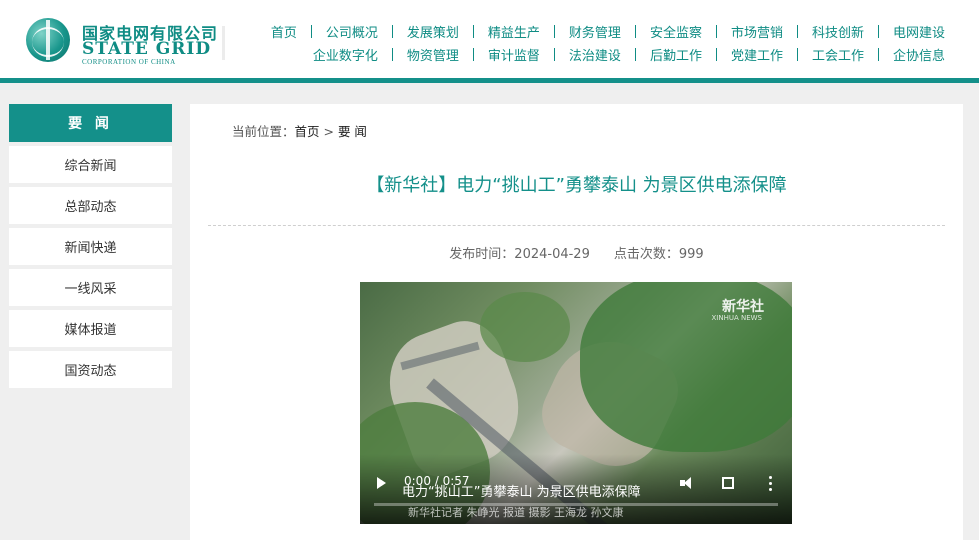 This screenshot has height=540, width=979. Describe the element at coordinates (345, 54) in the screenshot. I see `nav-digitalization: 企业数字化` at that location.